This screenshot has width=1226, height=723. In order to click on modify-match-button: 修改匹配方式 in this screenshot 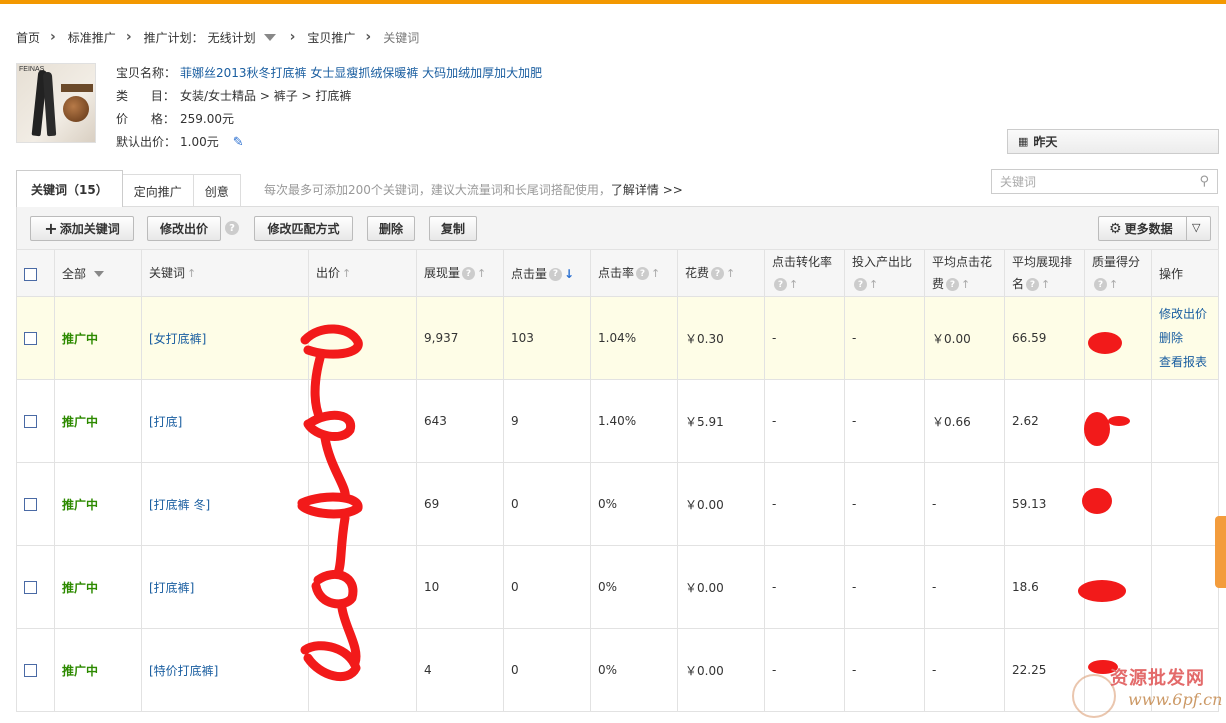, I will do `click(303, 228)`.